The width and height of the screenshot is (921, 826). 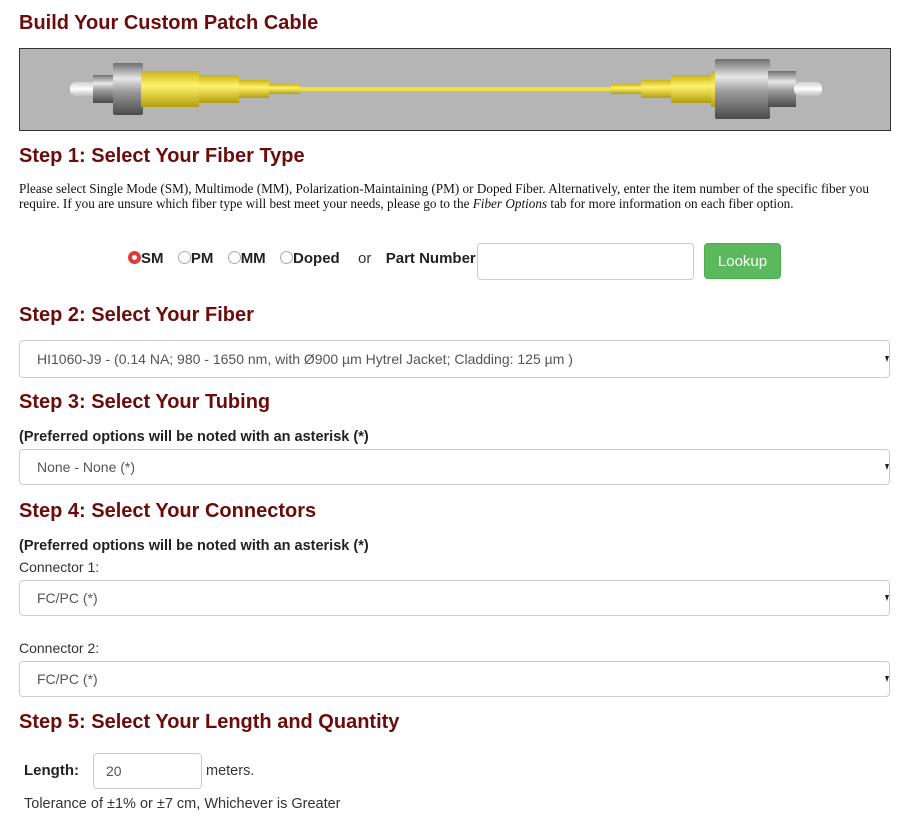 What do you see at coordinates (184, 257) in the screenshot?
I see `radio-pm` at bounding box center [184, 257].